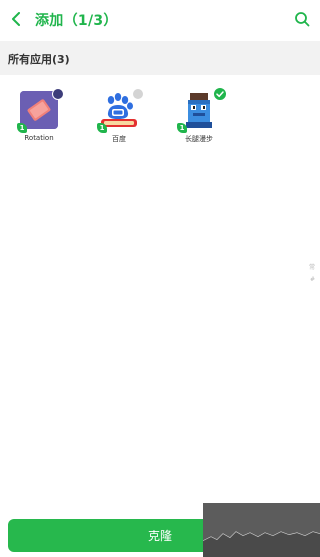 The image size is (320, 557). Describe the element at coordinates (199, 139) in the screenshot. I see `app-label: 长腿漫步` at that location.